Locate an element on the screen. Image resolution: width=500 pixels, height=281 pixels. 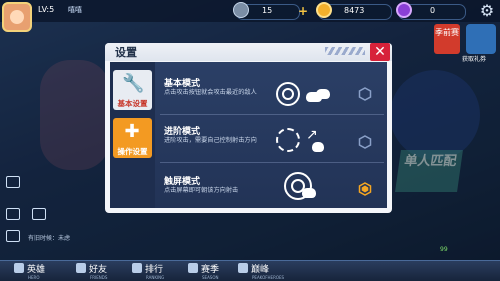
ranking-icon is located at coordinates (137, 268).